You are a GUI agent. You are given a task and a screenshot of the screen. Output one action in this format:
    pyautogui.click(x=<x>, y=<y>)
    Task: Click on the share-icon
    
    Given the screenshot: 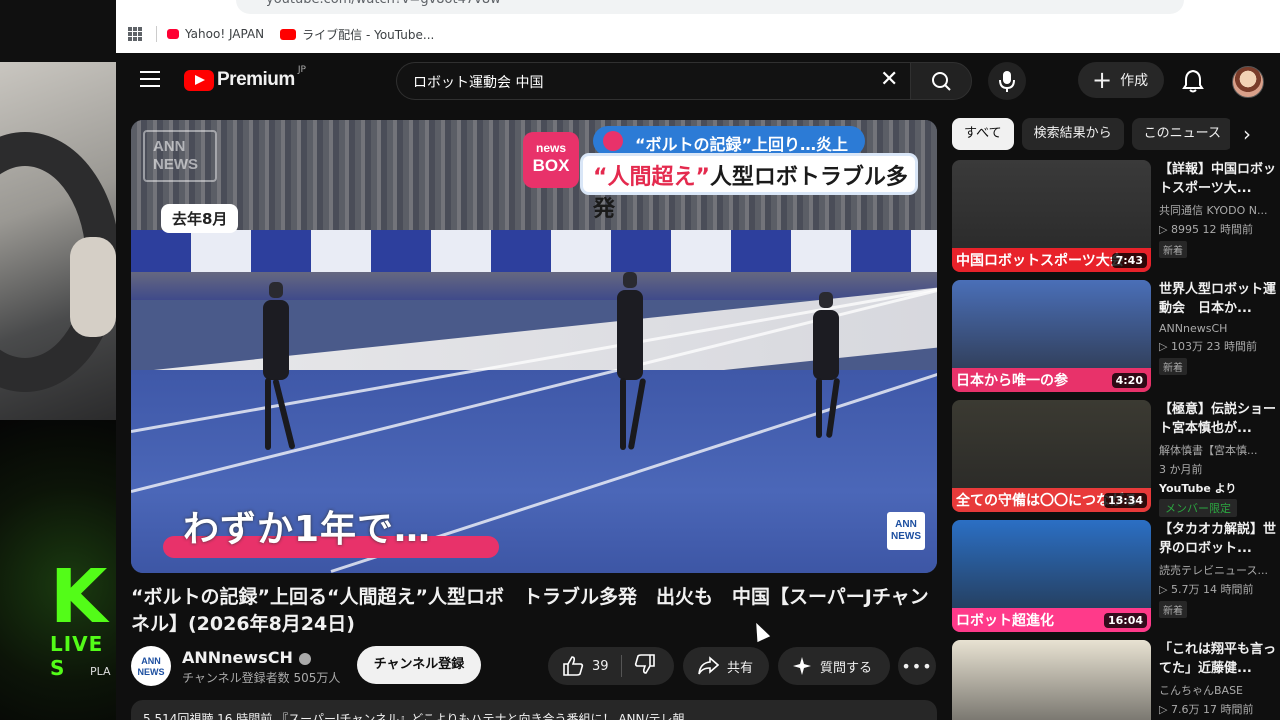 What is the action you would take?
    pyautogui.click(x=708, y=665)
    